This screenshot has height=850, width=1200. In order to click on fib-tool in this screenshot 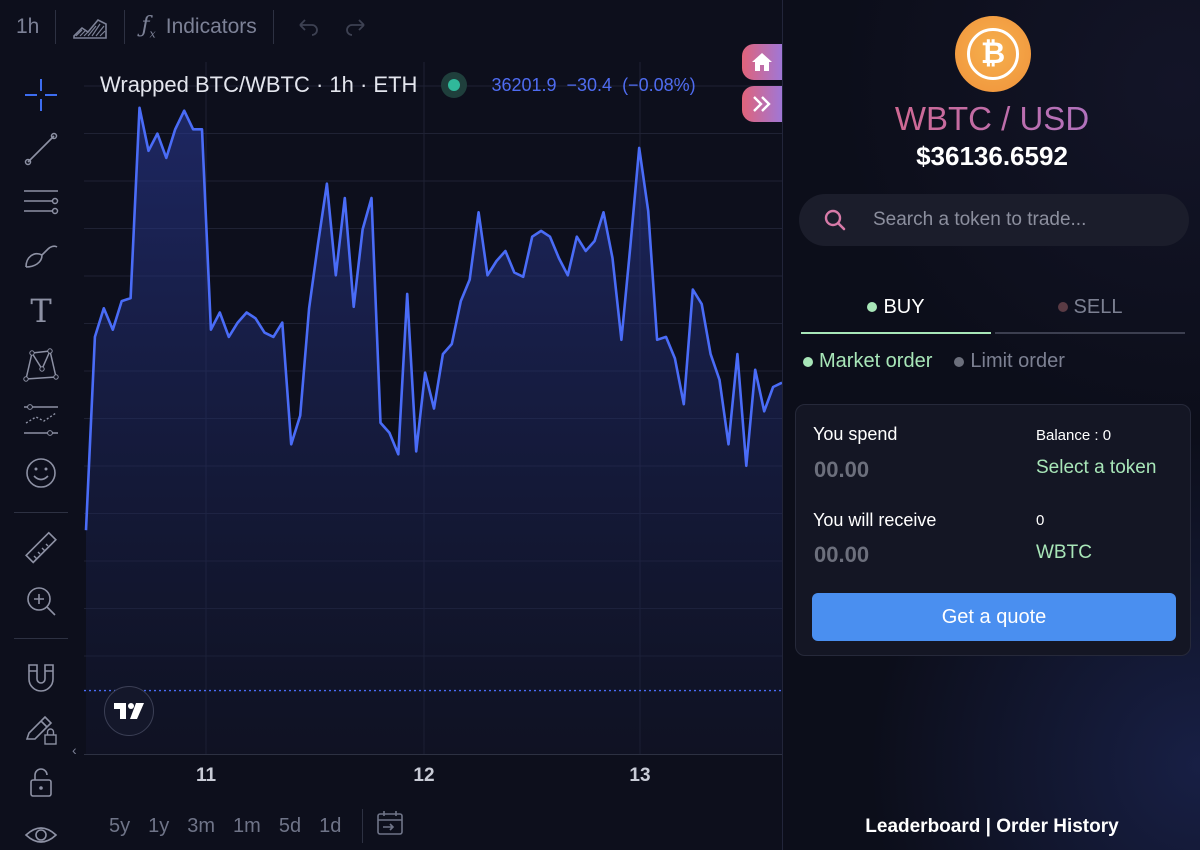, I will do `click(41, 201)`.